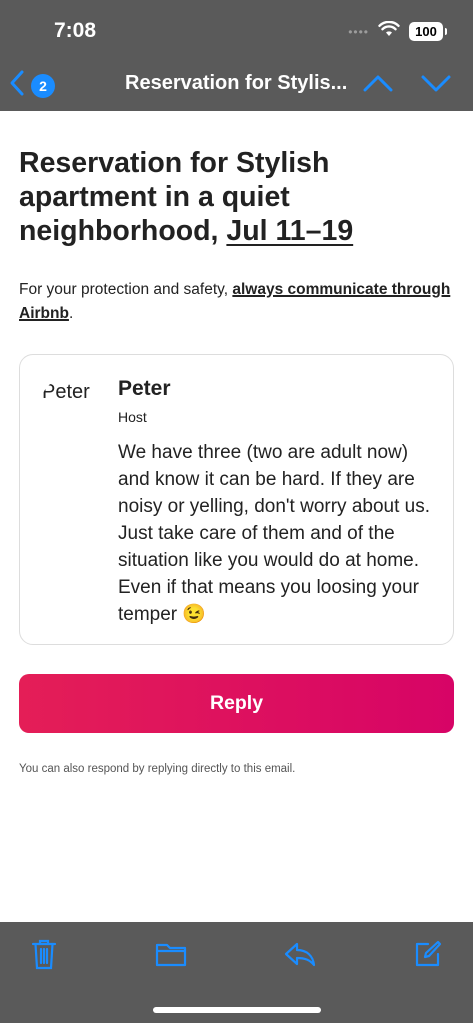 The width and height of the screenshot is (473, 1023). Describe the element at coordinates (69, 406) in the screenshot. I see `avatar: Peter` at that location.